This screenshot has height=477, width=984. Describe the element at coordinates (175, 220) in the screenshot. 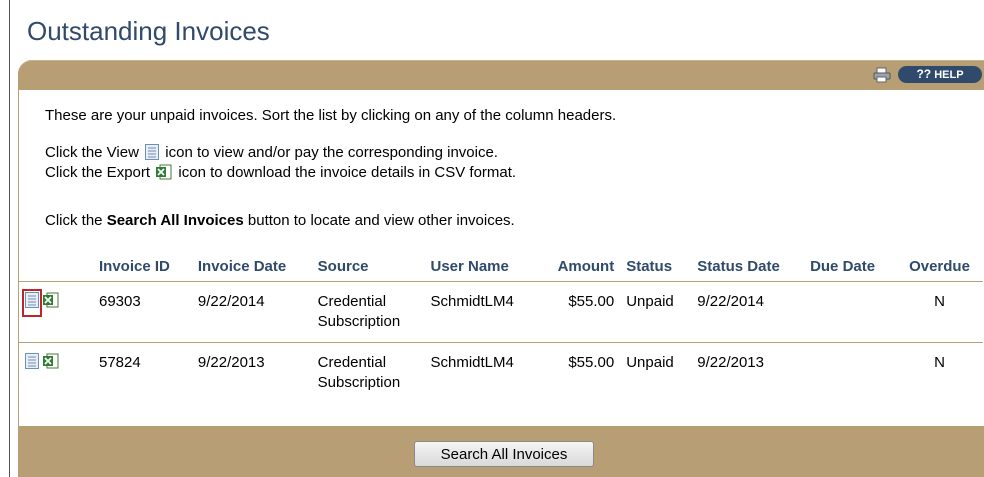

I see `search-instruction-bold: Search All Invoices` at that location.